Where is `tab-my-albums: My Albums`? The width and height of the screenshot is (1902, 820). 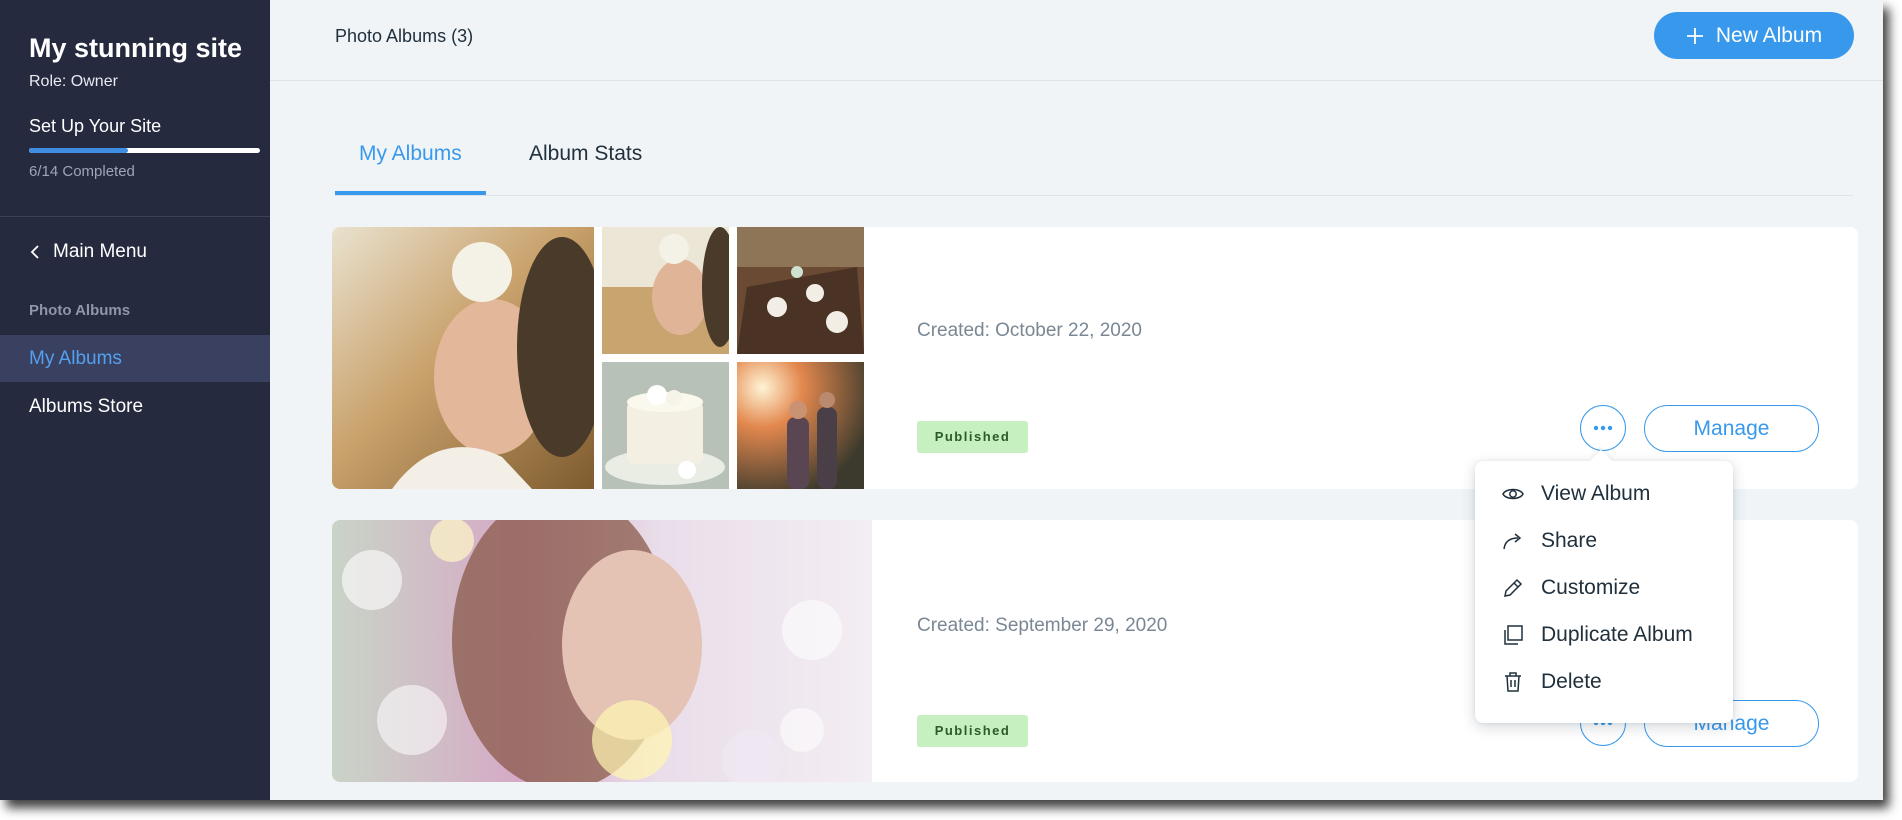
tab-my-albums: My Albums is located at coordinates (410, 162).